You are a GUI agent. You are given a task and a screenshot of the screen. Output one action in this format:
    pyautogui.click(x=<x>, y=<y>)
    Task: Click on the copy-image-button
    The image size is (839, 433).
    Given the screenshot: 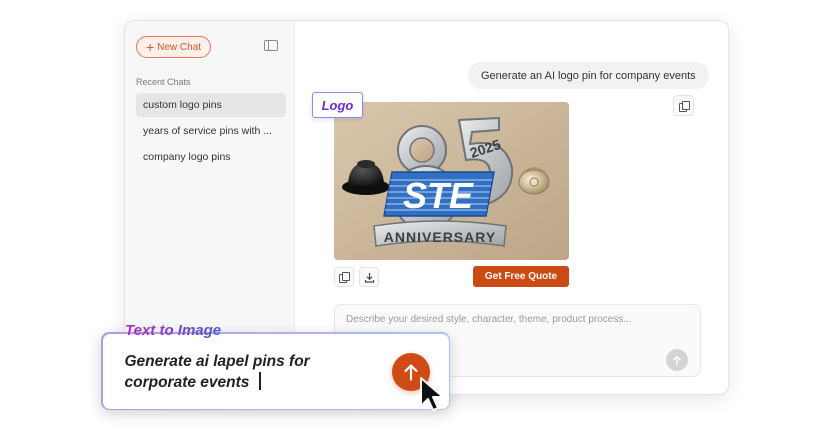 What is the action you would take?
    pyautogui.click(x=344, y=277)
    